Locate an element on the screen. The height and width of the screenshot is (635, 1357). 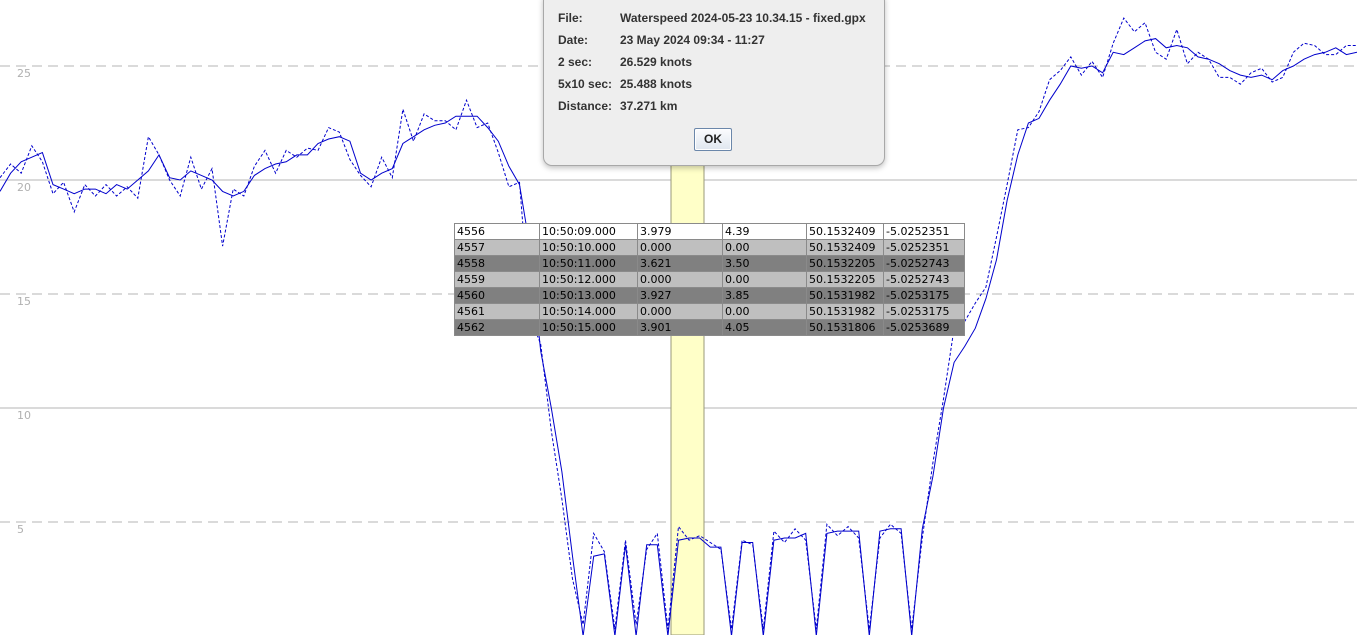
table-cell: 4559 is located at coordinates (497, 279).